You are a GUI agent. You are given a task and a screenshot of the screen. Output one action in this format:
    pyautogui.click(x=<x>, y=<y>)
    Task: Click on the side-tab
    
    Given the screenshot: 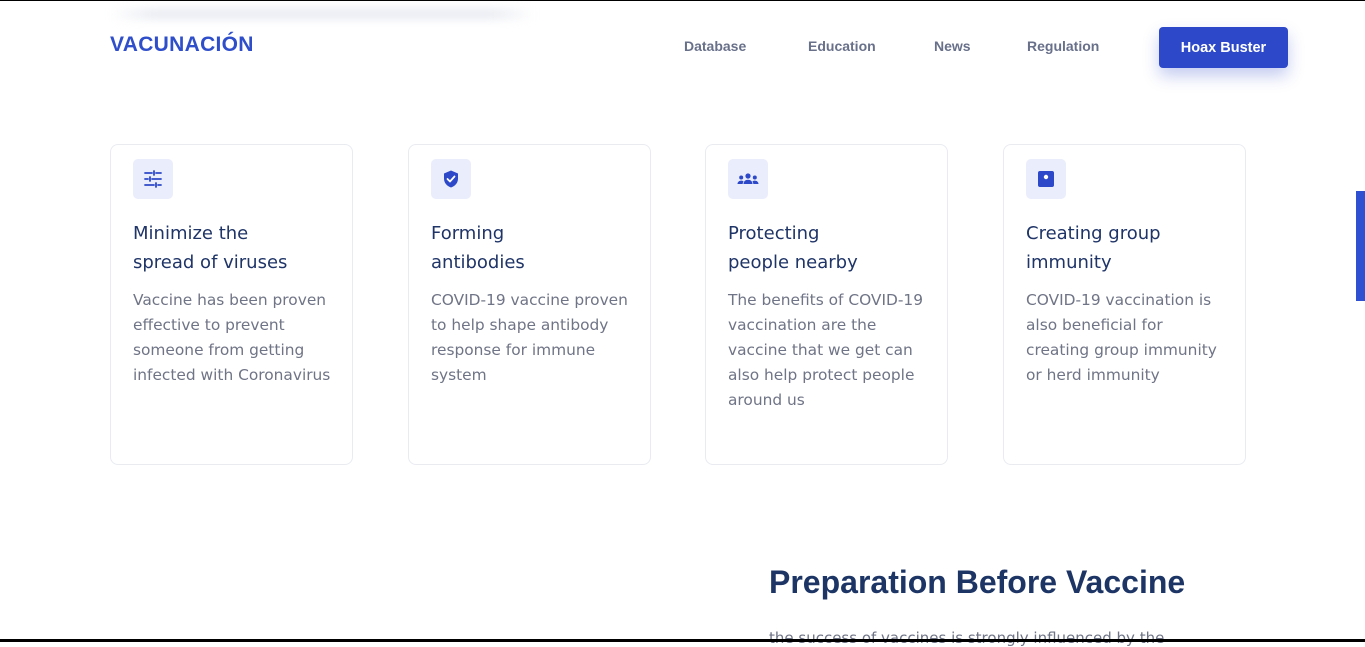 What is the action you would take?
    pyautogui.click(x=1360, y=246)
    